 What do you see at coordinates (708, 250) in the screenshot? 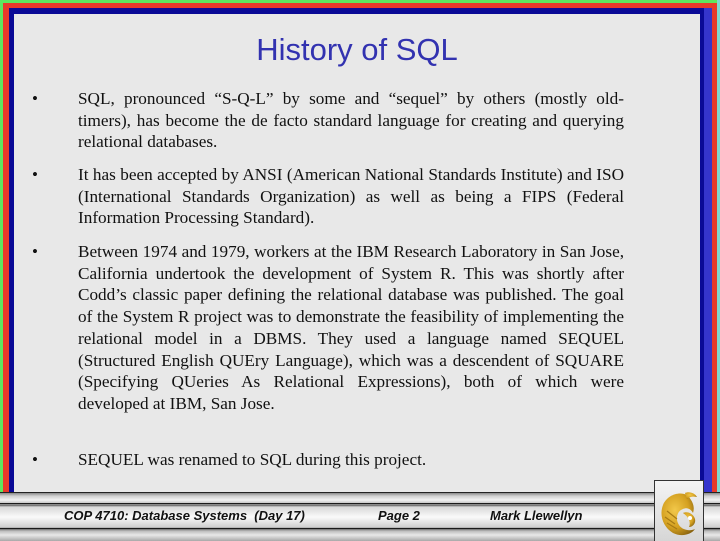
I see `frame-border-blue-right` at bounding box center [708, 250].